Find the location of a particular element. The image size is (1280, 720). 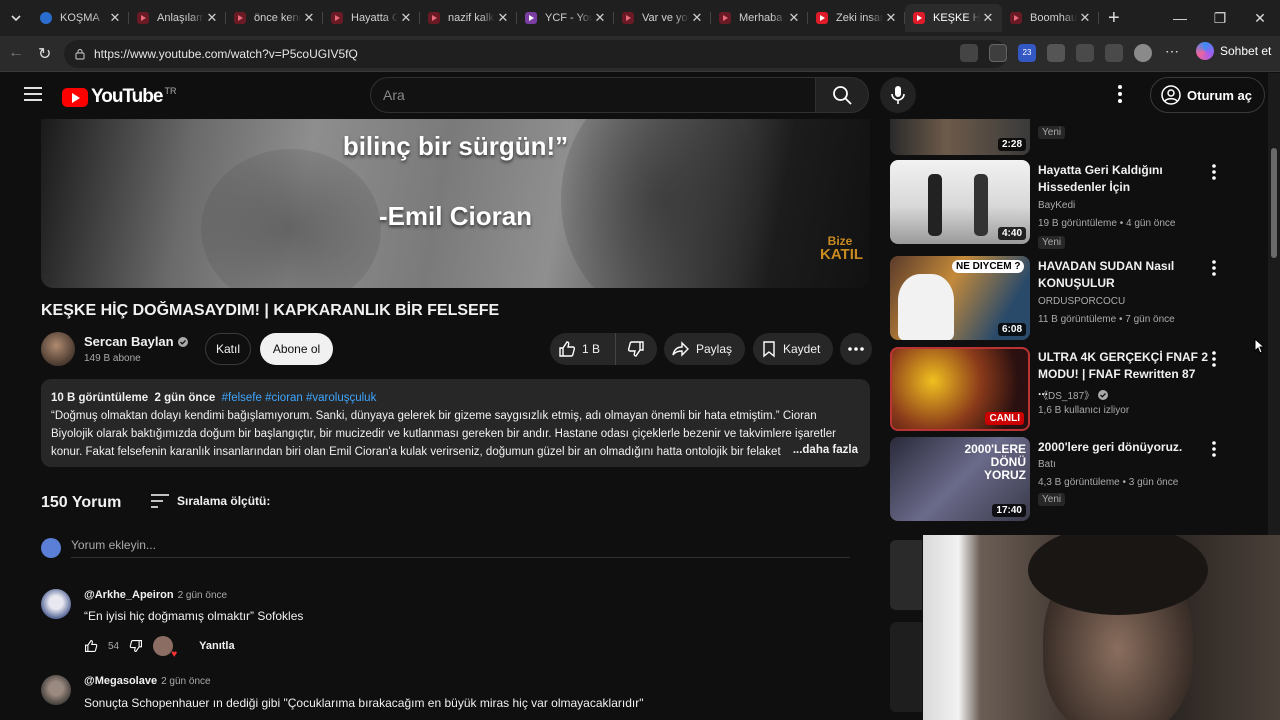

minimize-button: — is located at coordinates (1180, 18).